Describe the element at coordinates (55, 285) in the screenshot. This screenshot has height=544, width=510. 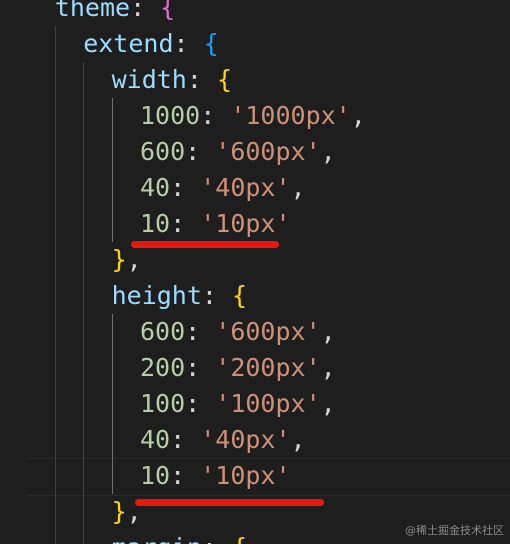
I see `indent-guide-theme` at that location.